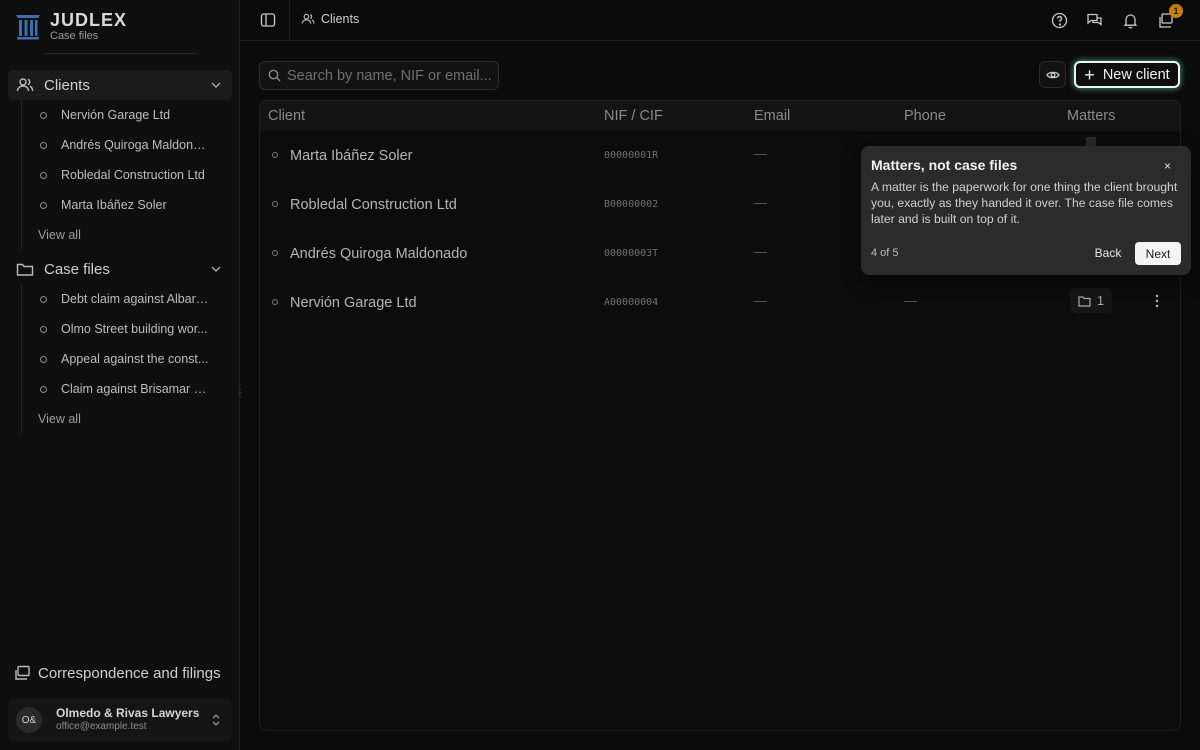  I want to click on sidebar-section-clients: Clients, so click(120, 85).